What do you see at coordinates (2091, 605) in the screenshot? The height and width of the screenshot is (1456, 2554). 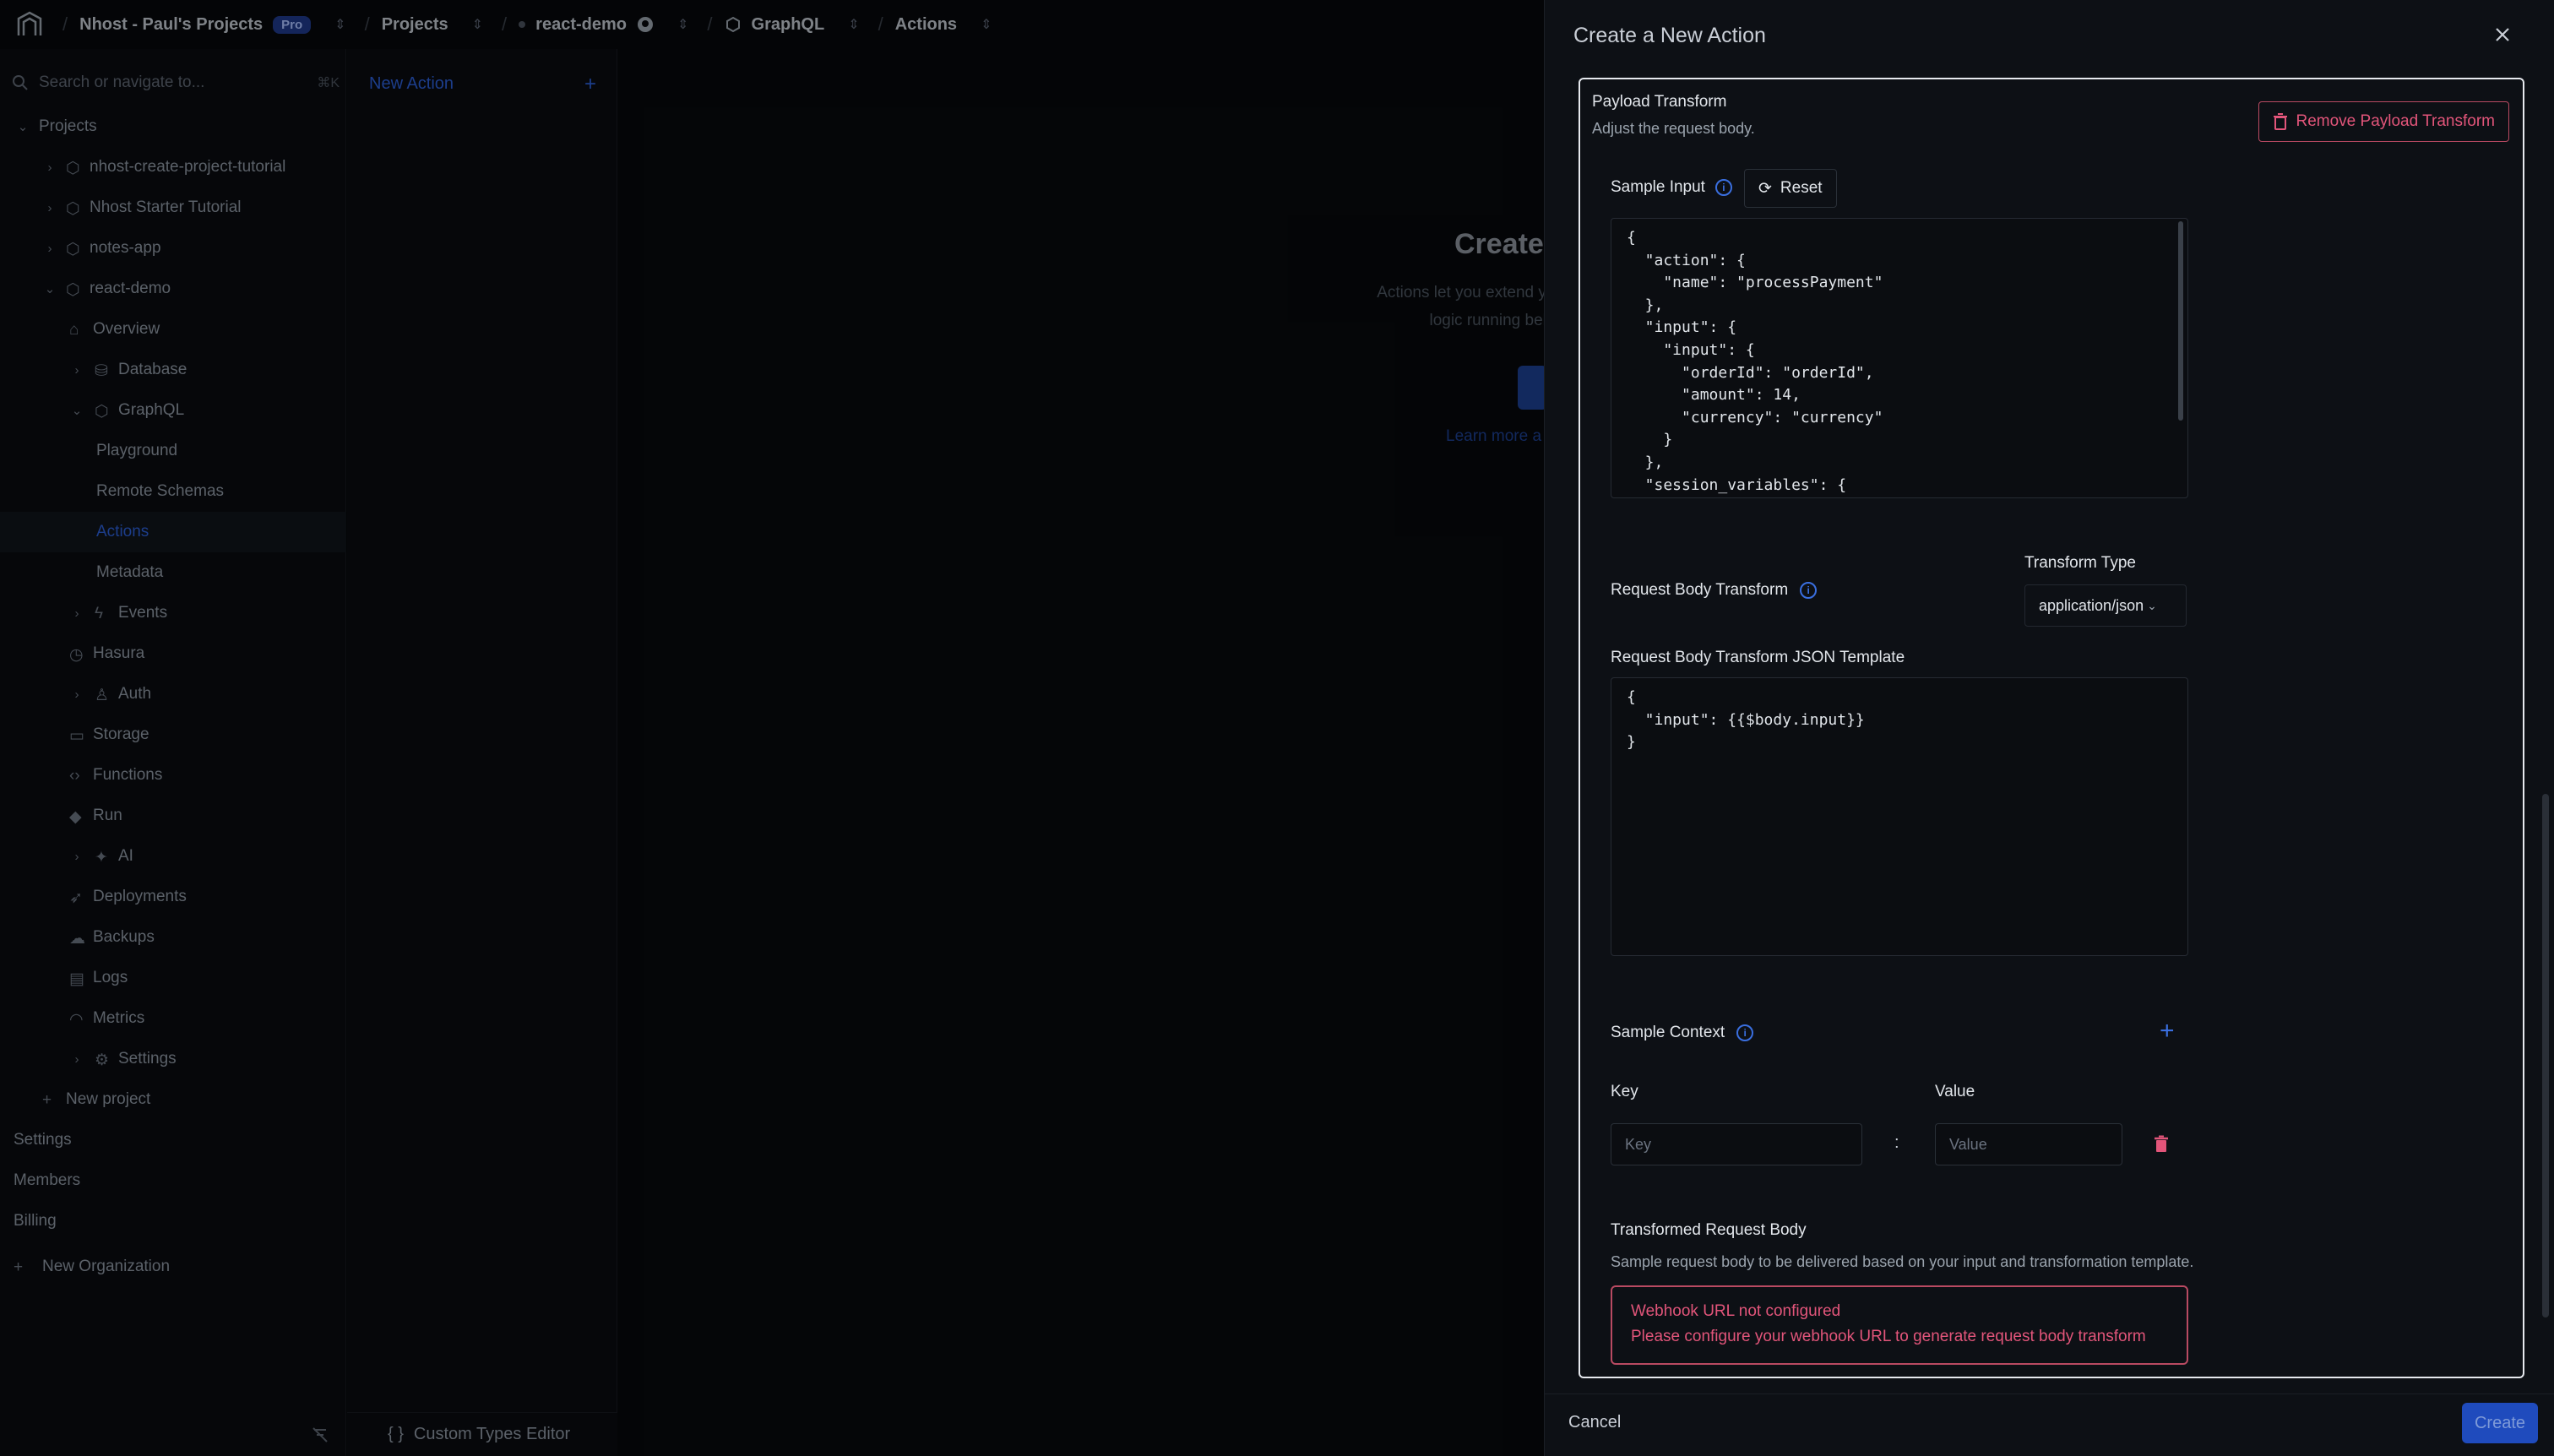 I see `transform-type-value: application/json` at bounding box center [2091, 605].